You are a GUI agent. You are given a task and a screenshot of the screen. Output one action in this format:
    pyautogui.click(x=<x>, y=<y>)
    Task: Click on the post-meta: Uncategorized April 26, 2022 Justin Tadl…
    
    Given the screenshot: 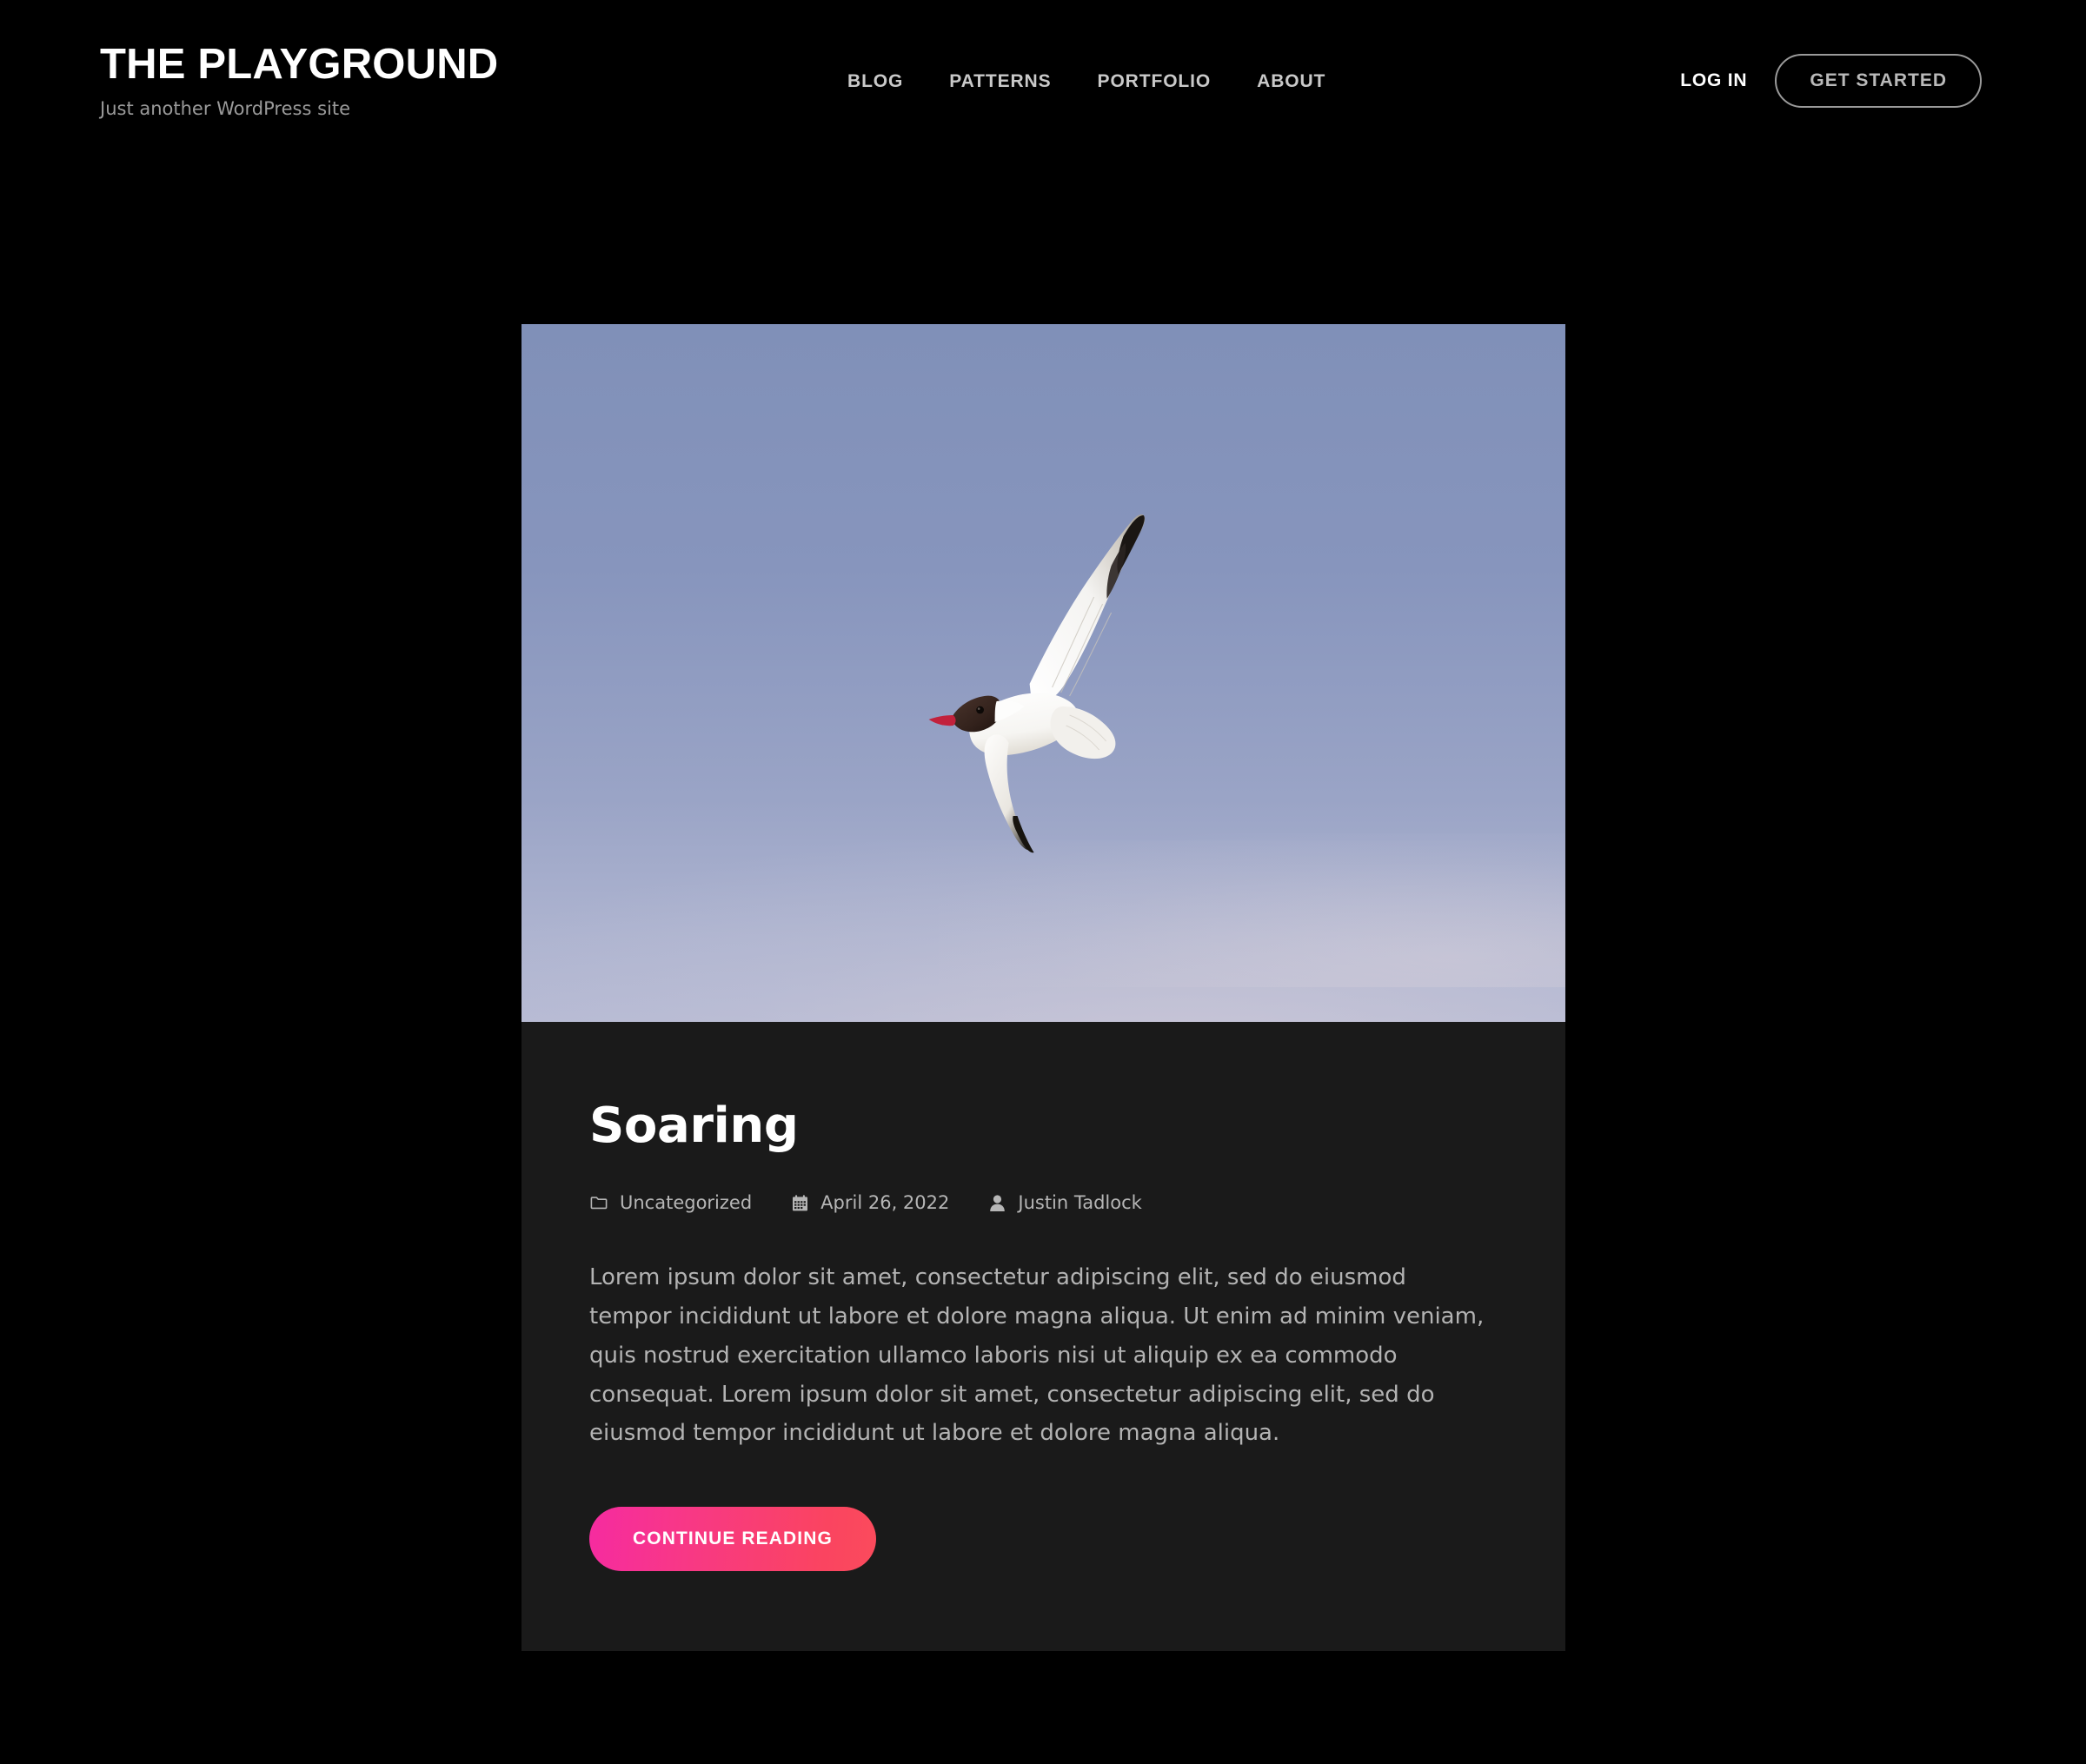 What is the action you would take?
    pyautogui.click(x=1043, y=1202)
    